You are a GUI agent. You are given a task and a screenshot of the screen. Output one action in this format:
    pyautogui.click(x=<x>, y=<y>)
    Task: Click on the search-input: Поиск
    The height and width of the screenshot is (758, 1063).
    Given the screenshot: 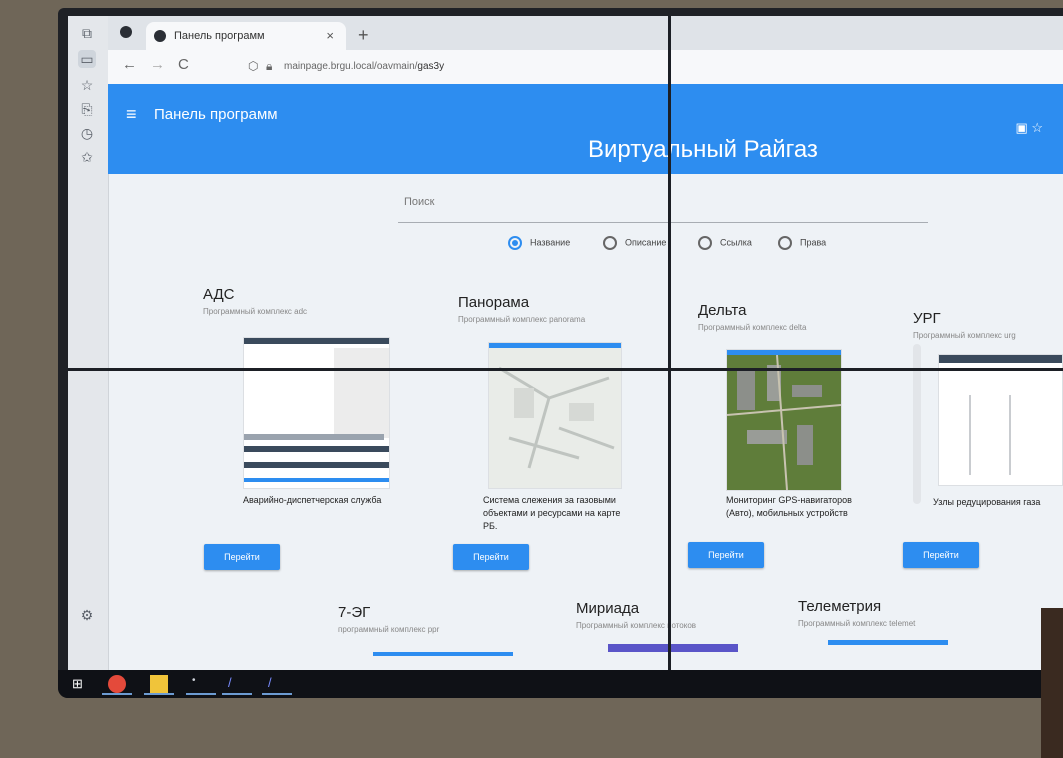 What is the action you would take?
    pyautogui.click(x=663, y=202)
    